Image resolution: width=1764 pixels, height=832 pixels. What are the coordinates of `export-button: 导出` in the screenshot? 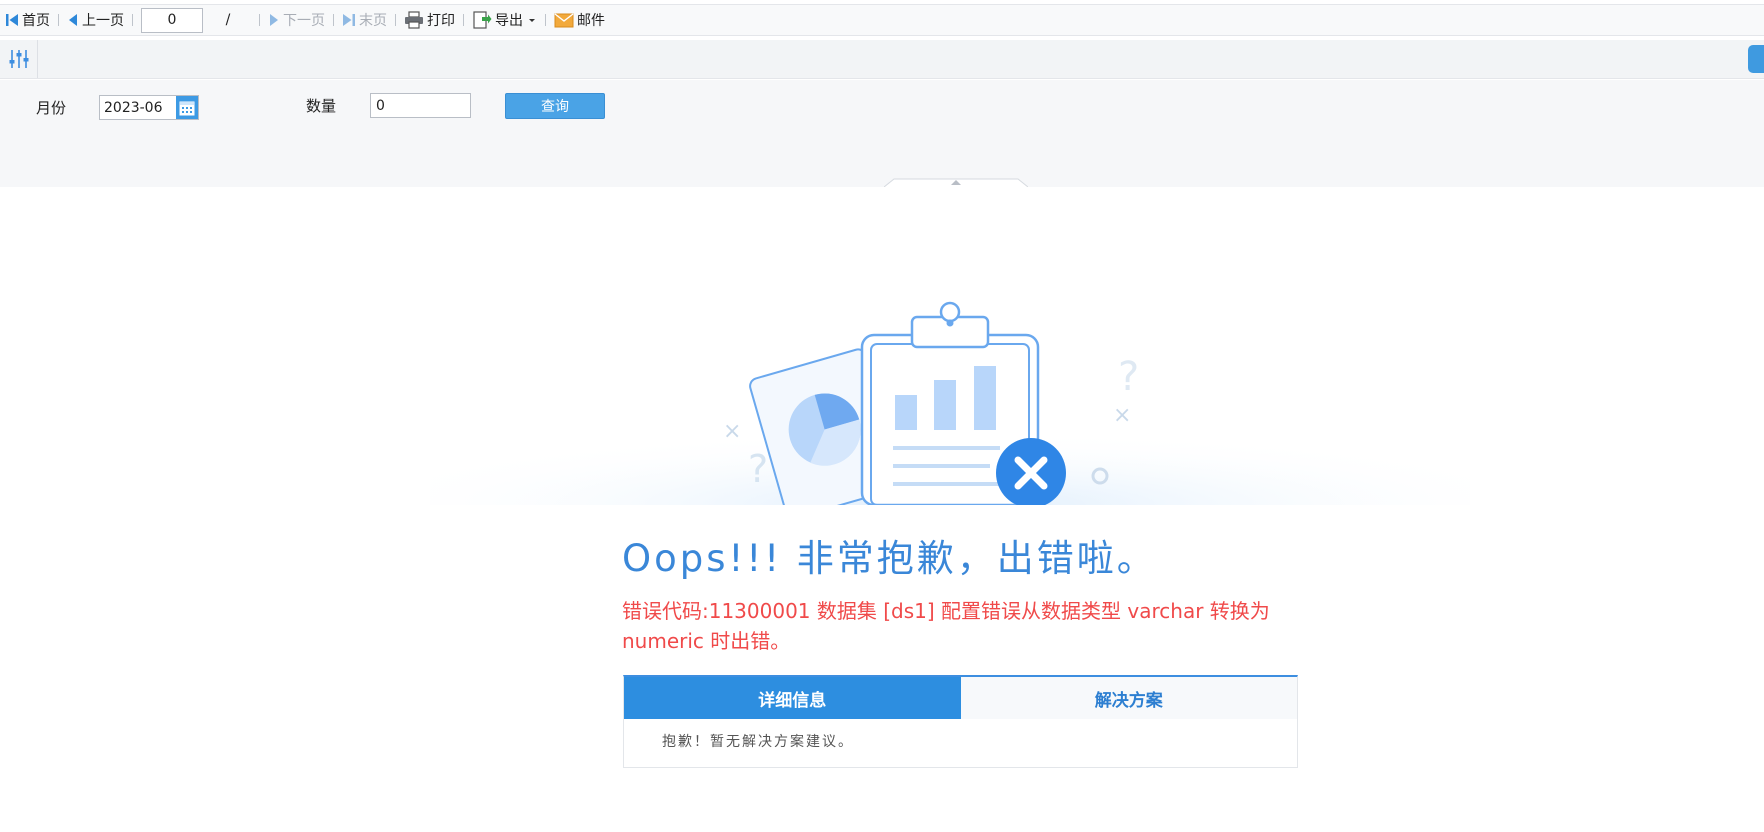 It's located at (504, 20).